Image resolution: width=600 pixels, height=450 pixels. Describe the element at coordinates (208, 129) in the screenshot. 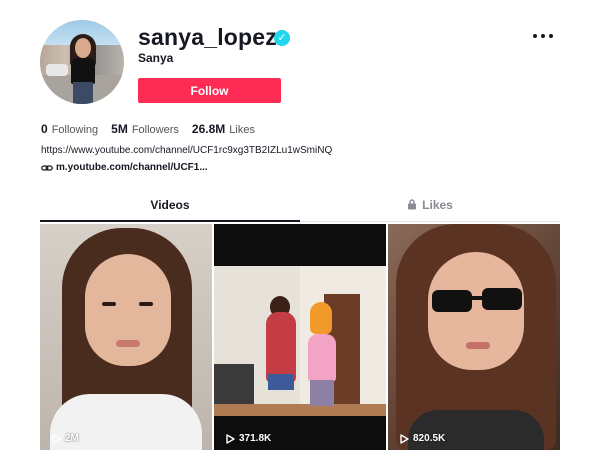

I see `stat-likes-value: 26.8M` at that location.